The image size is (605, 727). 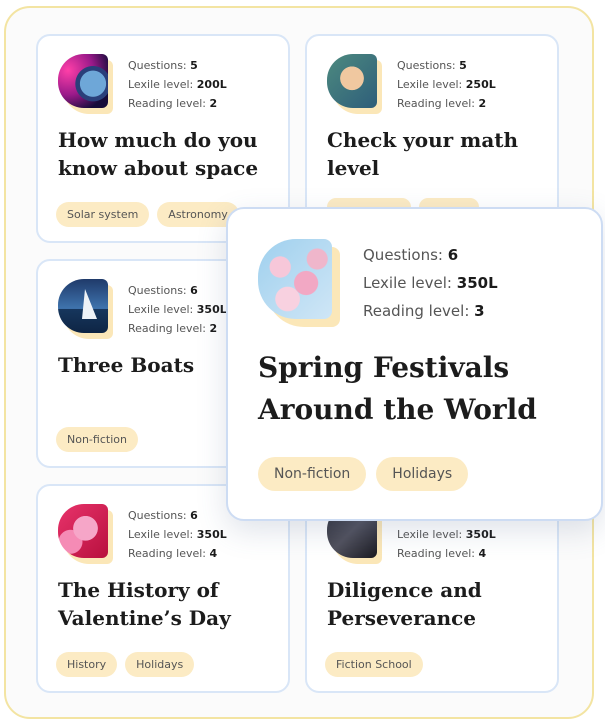 I want to click on tag-list: Non-fiction Holidays, so click(x=363, y=474).